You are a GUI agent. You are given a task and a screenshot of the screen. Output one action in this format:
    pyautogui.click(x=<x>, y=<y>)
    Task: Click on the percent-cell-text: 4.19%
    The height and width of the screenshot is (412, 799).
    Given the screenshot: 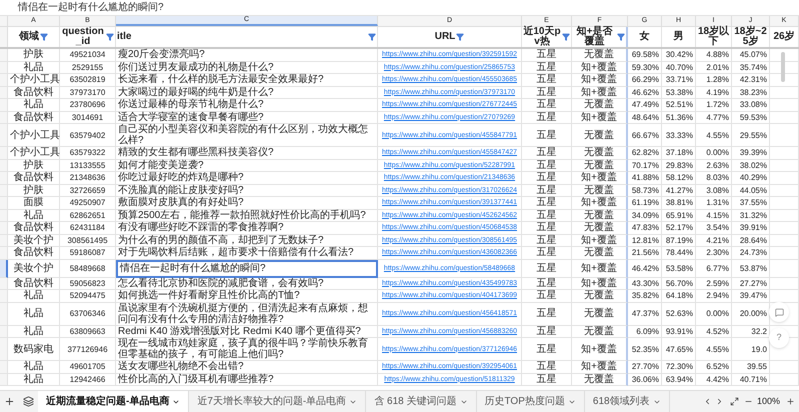 What is the action you would take?
    pyautogui.click(x=717, y=92)
    